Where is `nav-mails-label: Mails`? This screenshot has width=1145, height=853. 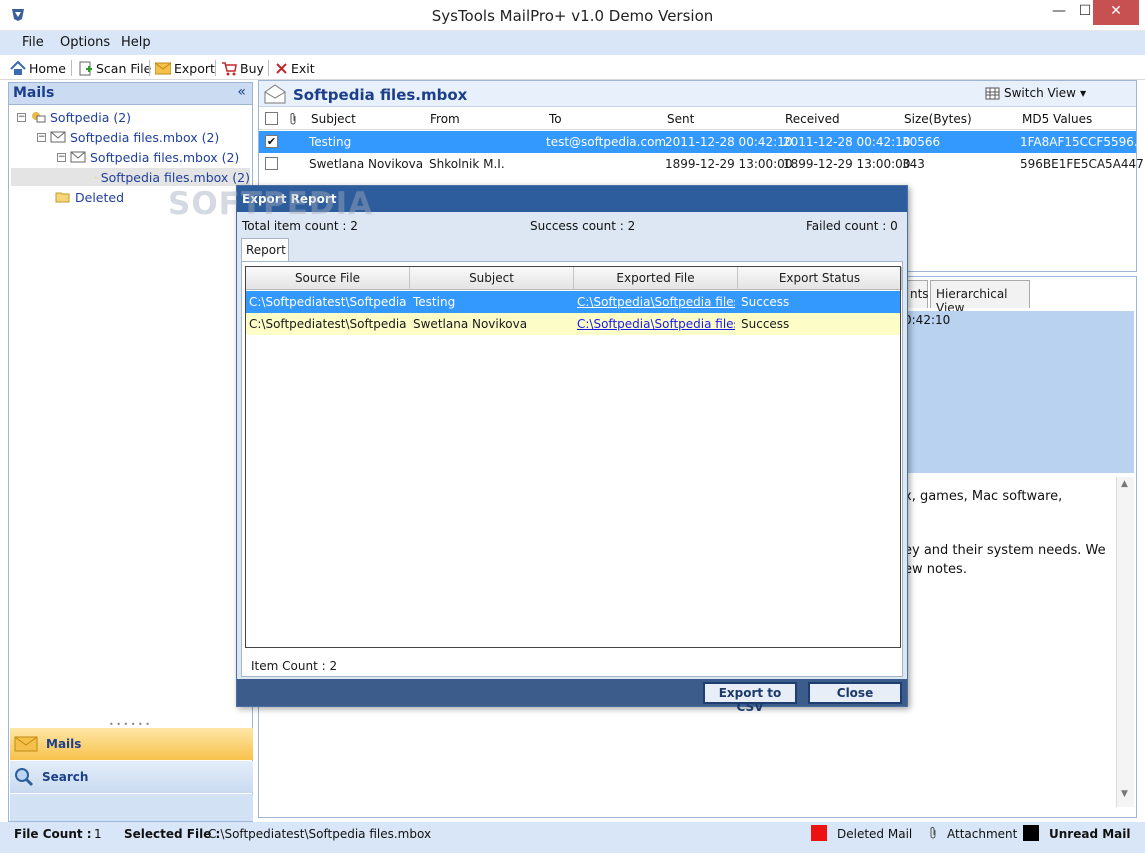 nav-mails-label: Mails is located at coordinates (64, 744).